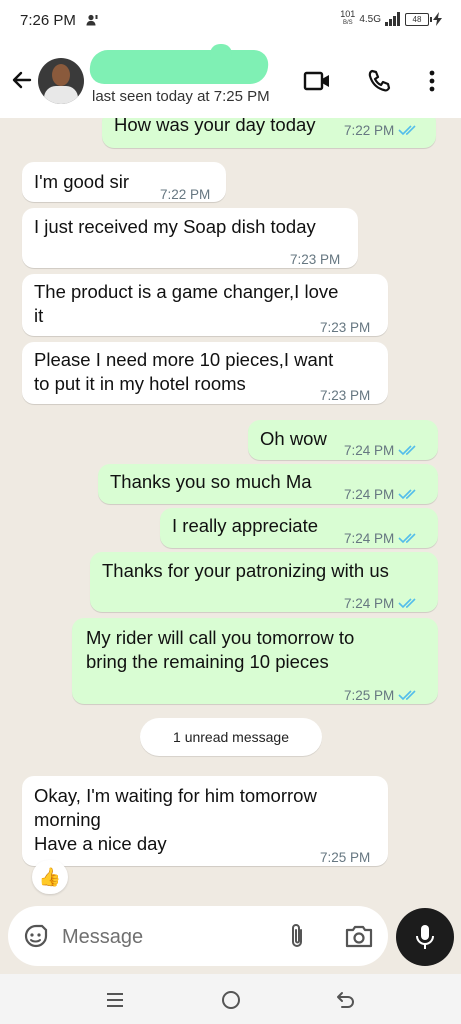 The image size is (461, 1024). Describe the element at coordinates (61, 81) in the screenshot. I see `avatar` at that location.